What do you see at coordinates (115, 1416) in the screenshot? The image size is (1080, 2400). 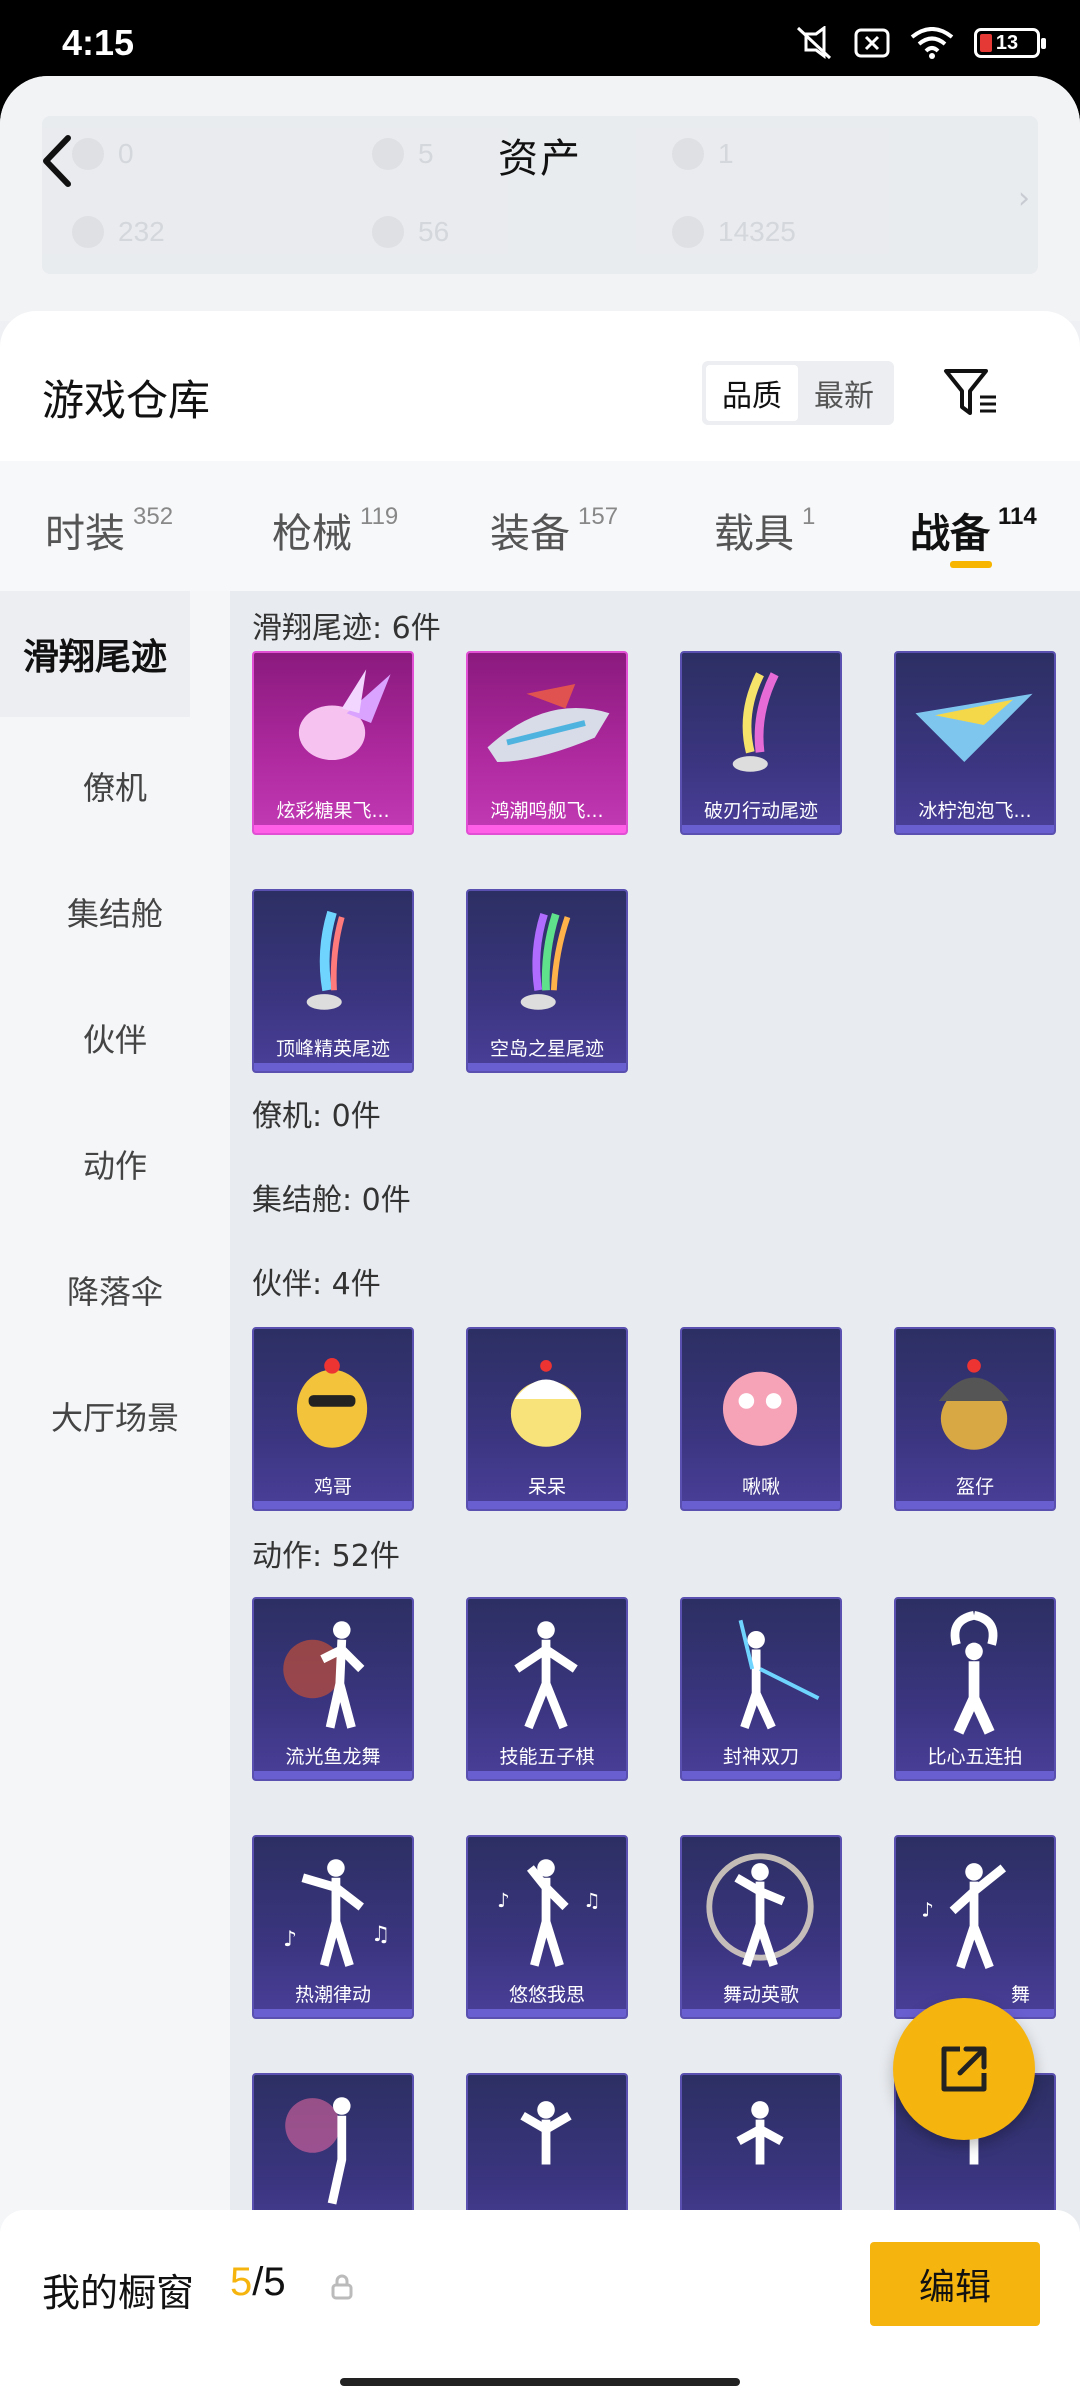 I see `nav-item-lobby-scene: 大厅场景` at bounding box center [115, 1416].